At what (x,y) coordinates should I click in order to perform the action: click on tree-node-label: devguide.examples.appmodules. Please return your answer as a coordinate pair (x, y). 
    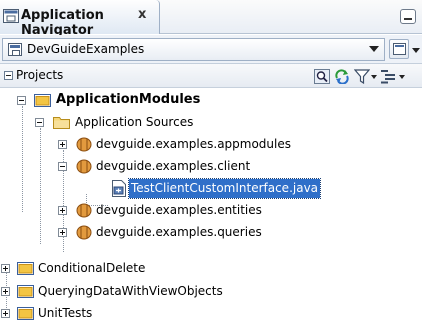
    Looking at the image, I should click on (193, 144).